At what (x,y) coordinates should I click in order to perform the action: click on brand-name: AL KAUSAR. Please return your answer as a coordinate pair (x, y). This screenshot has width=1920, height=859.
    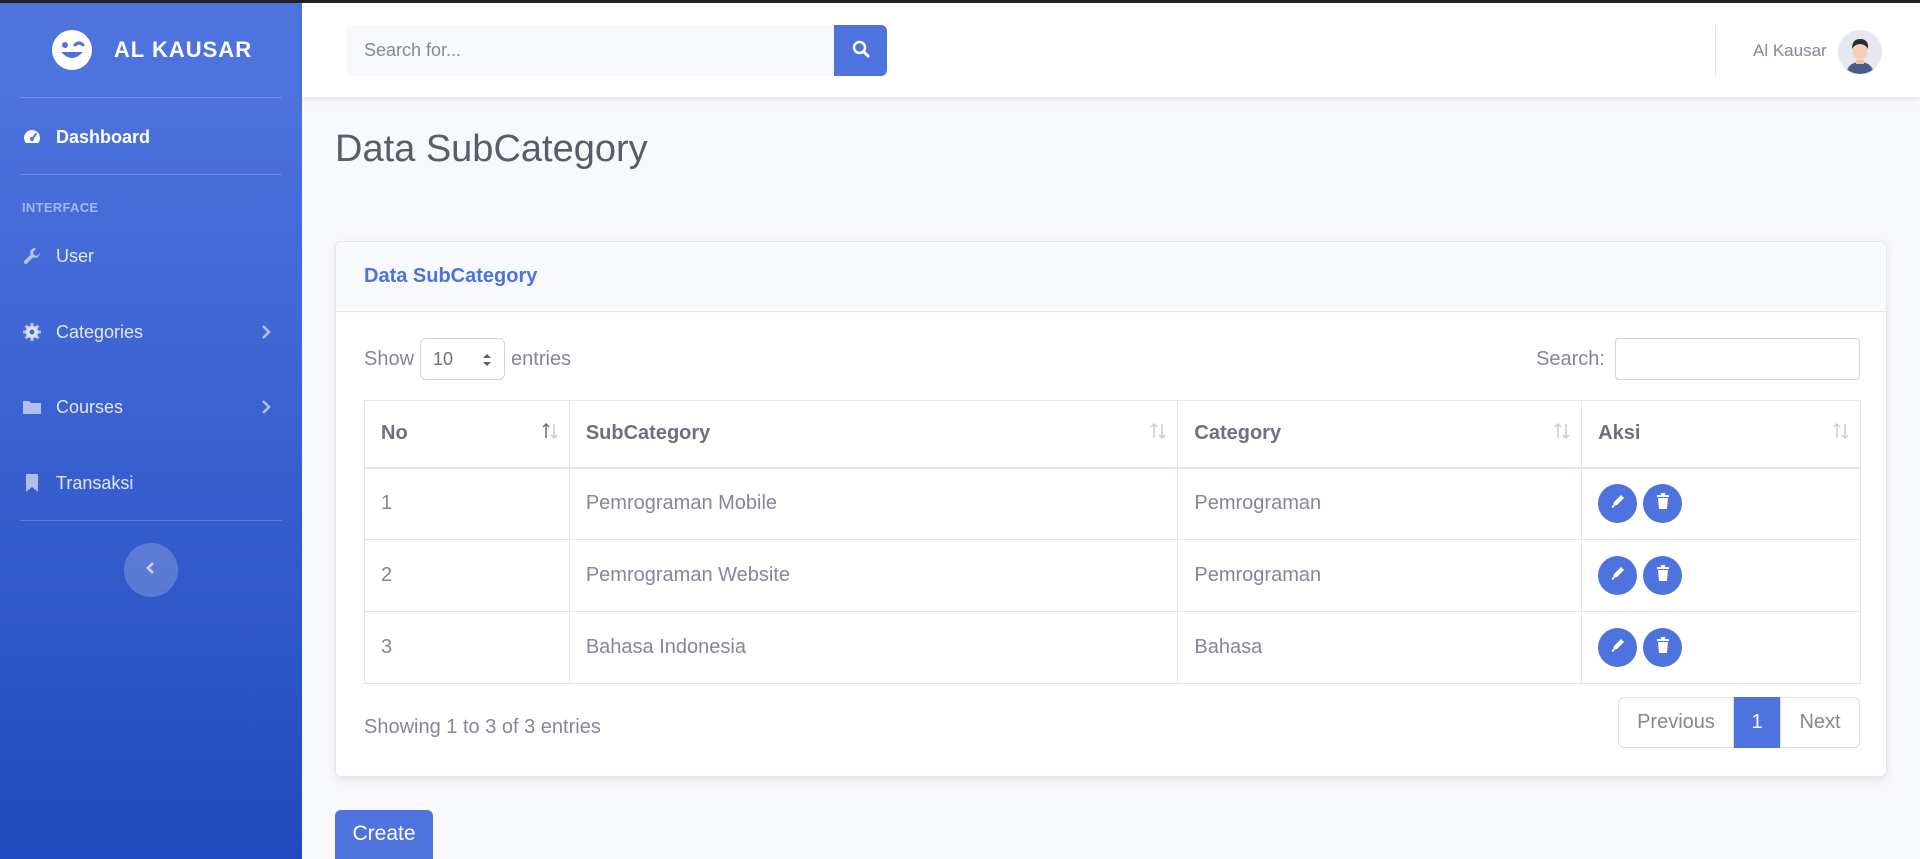
    Looking at the image, I should click on (183, 49).